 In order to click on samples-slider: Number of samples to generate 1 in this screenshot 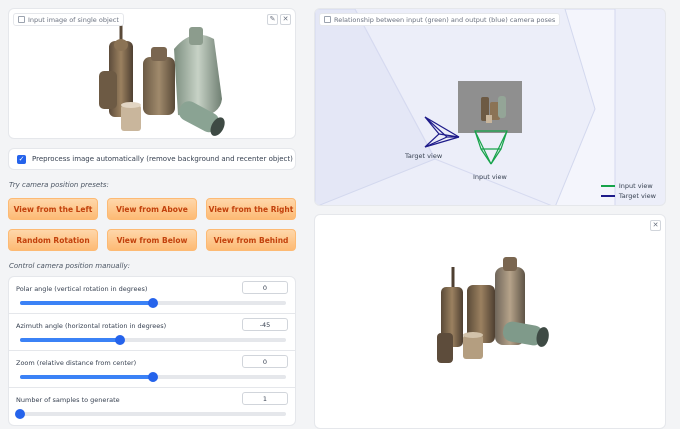, I will do `click(152, 406)`.